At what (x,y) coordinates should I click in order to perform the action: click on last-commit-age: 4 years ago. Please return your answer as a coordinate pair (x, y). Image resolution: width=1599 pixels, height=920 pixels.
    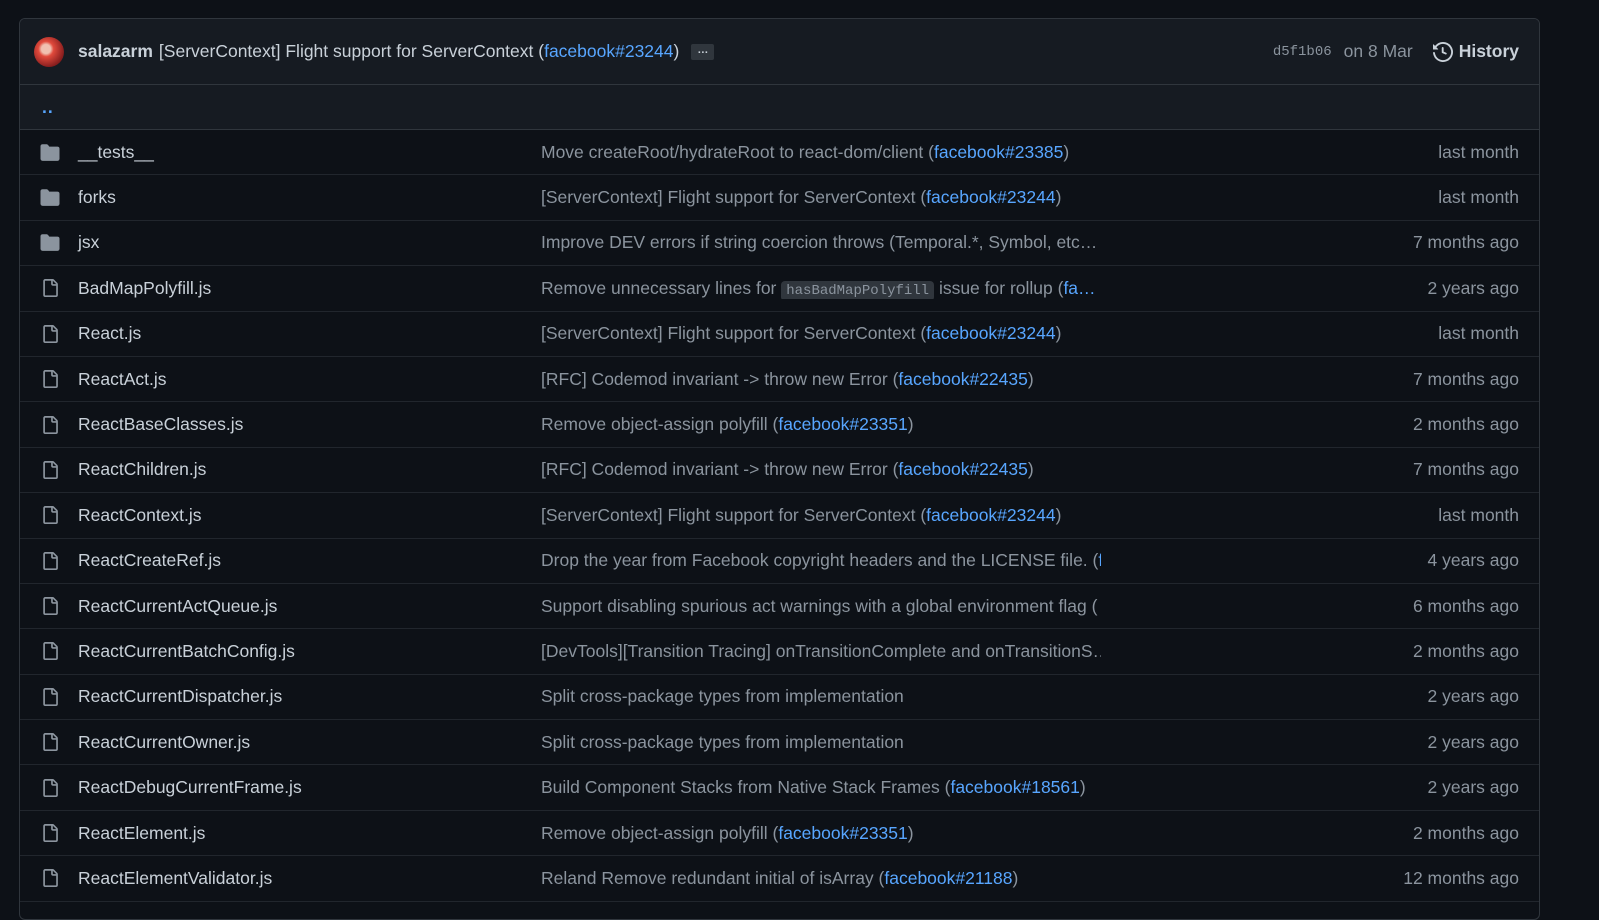
    Looking at the image, I should click on (1473, 560).